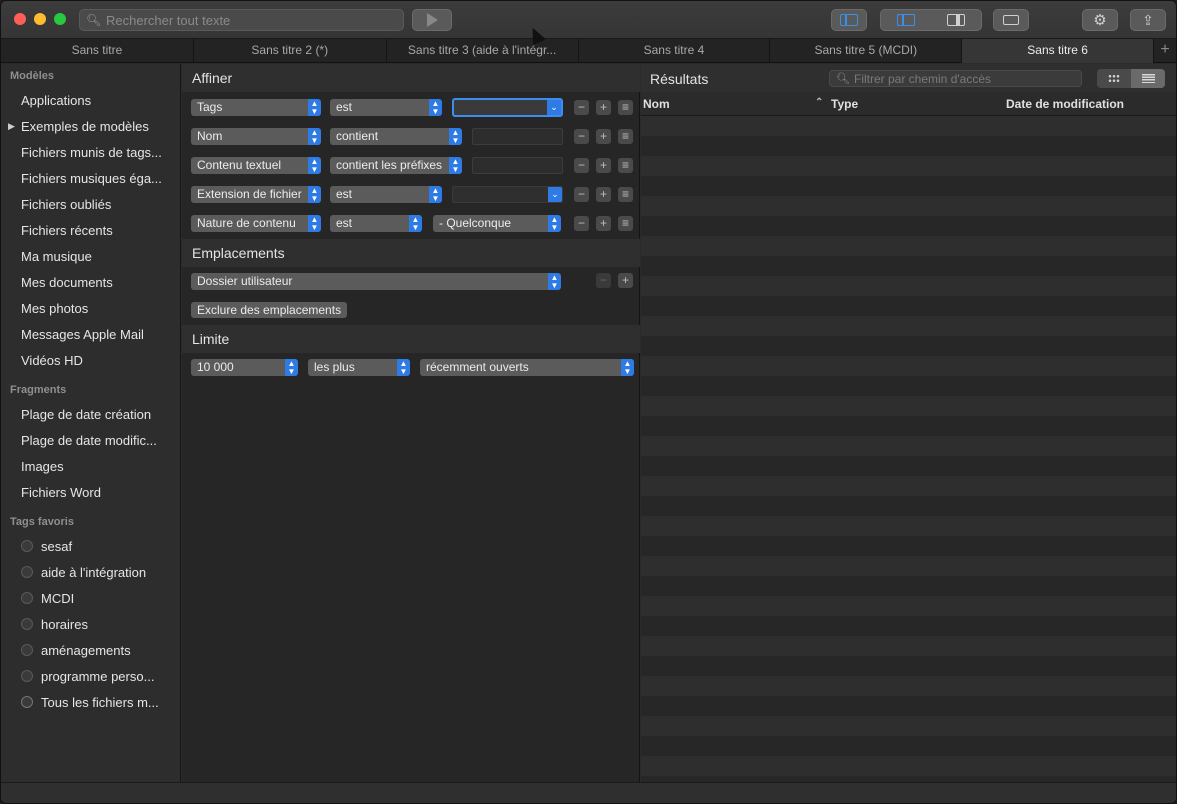 Image resolution: width=1177 pixels, height=804 pixels. What do you see at coordinates (20, 19) in the screenshot?
I see `close-window-button` at bounding box center [20, 19].